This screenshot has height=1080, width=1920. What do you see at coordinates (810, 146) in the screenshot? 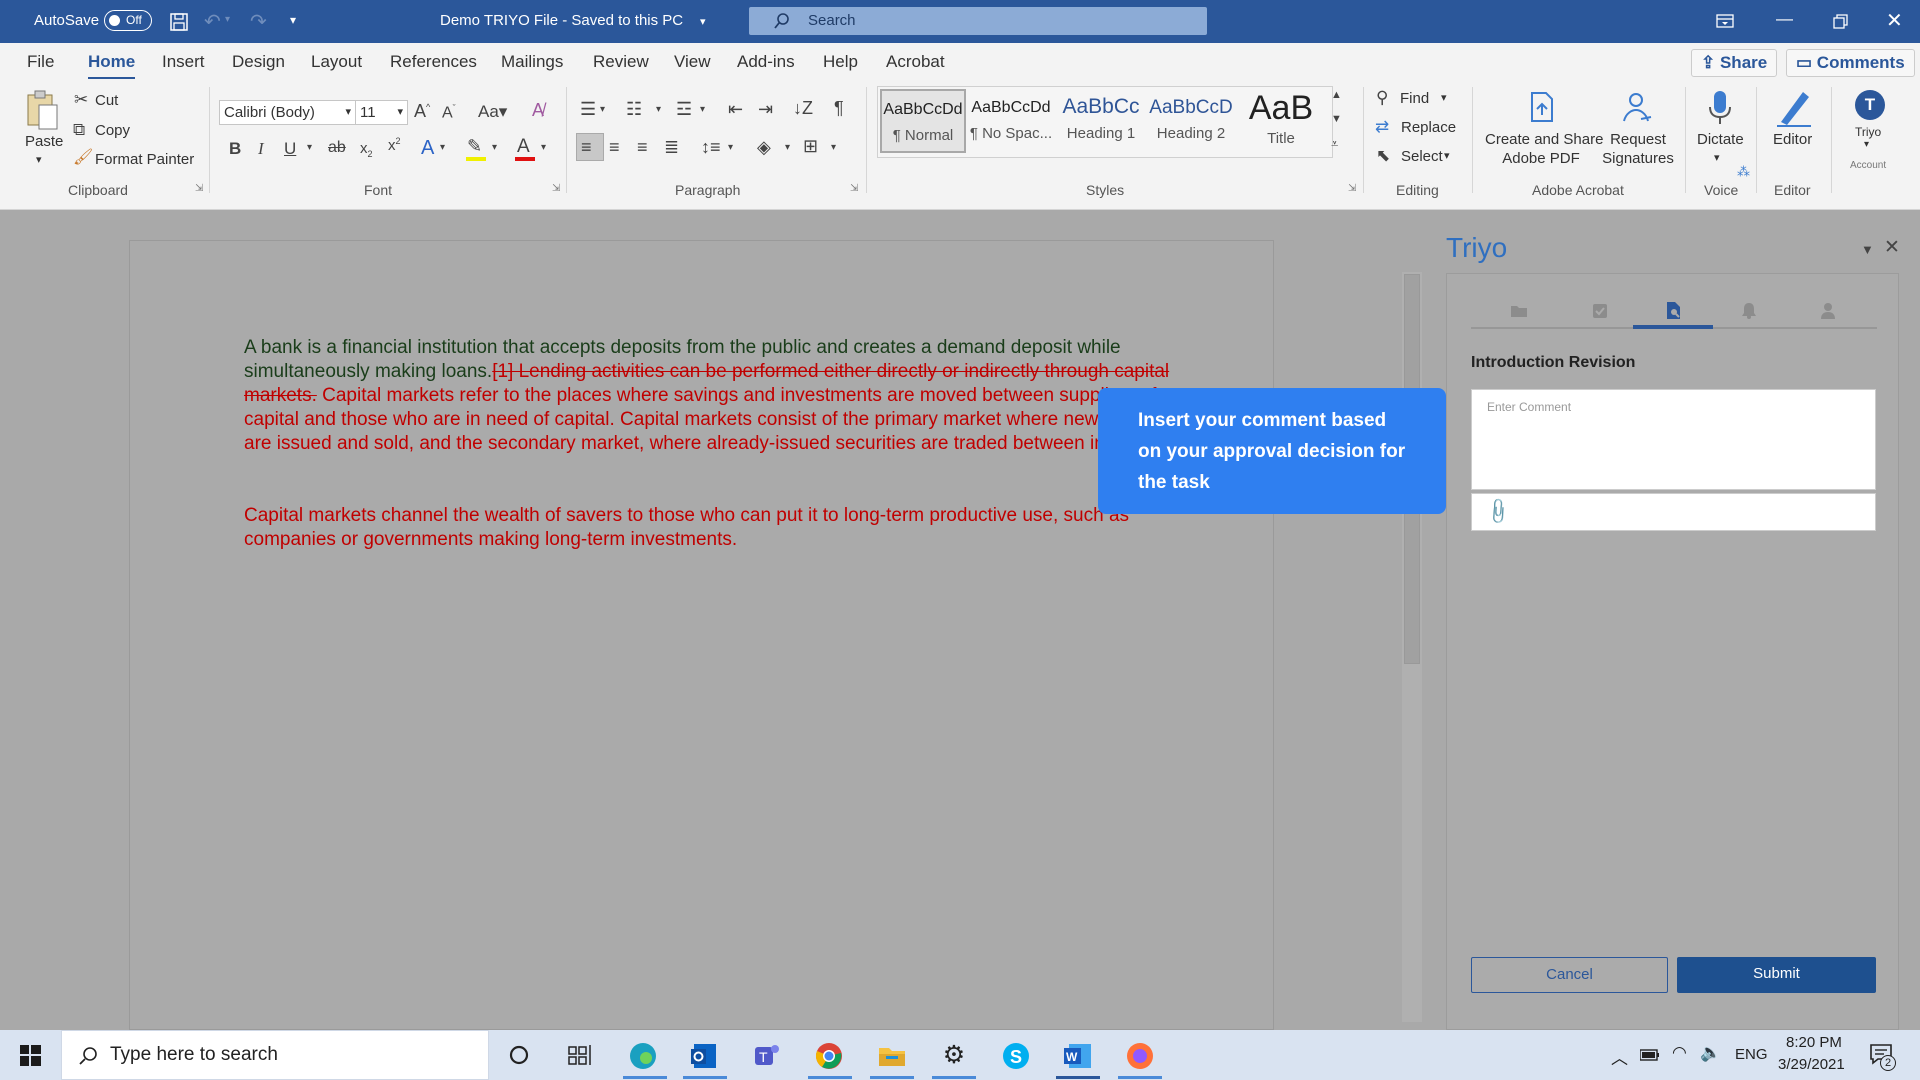
I see `borders-icon: ⊞` at bounding box center [810, 146].